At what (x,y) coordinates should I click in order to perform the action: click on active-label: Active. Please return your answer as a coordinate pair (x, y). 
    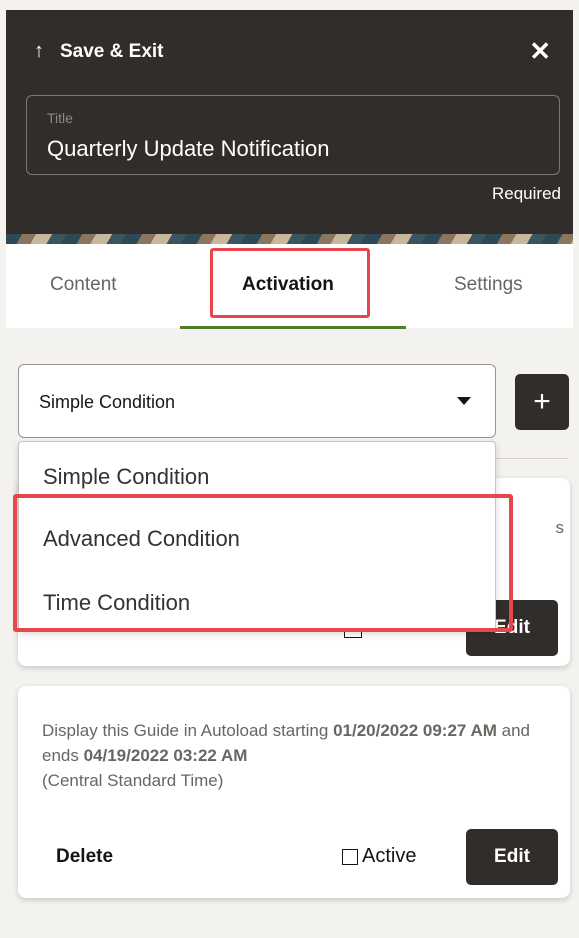
    Looking at the image, I should click on (389, 856).